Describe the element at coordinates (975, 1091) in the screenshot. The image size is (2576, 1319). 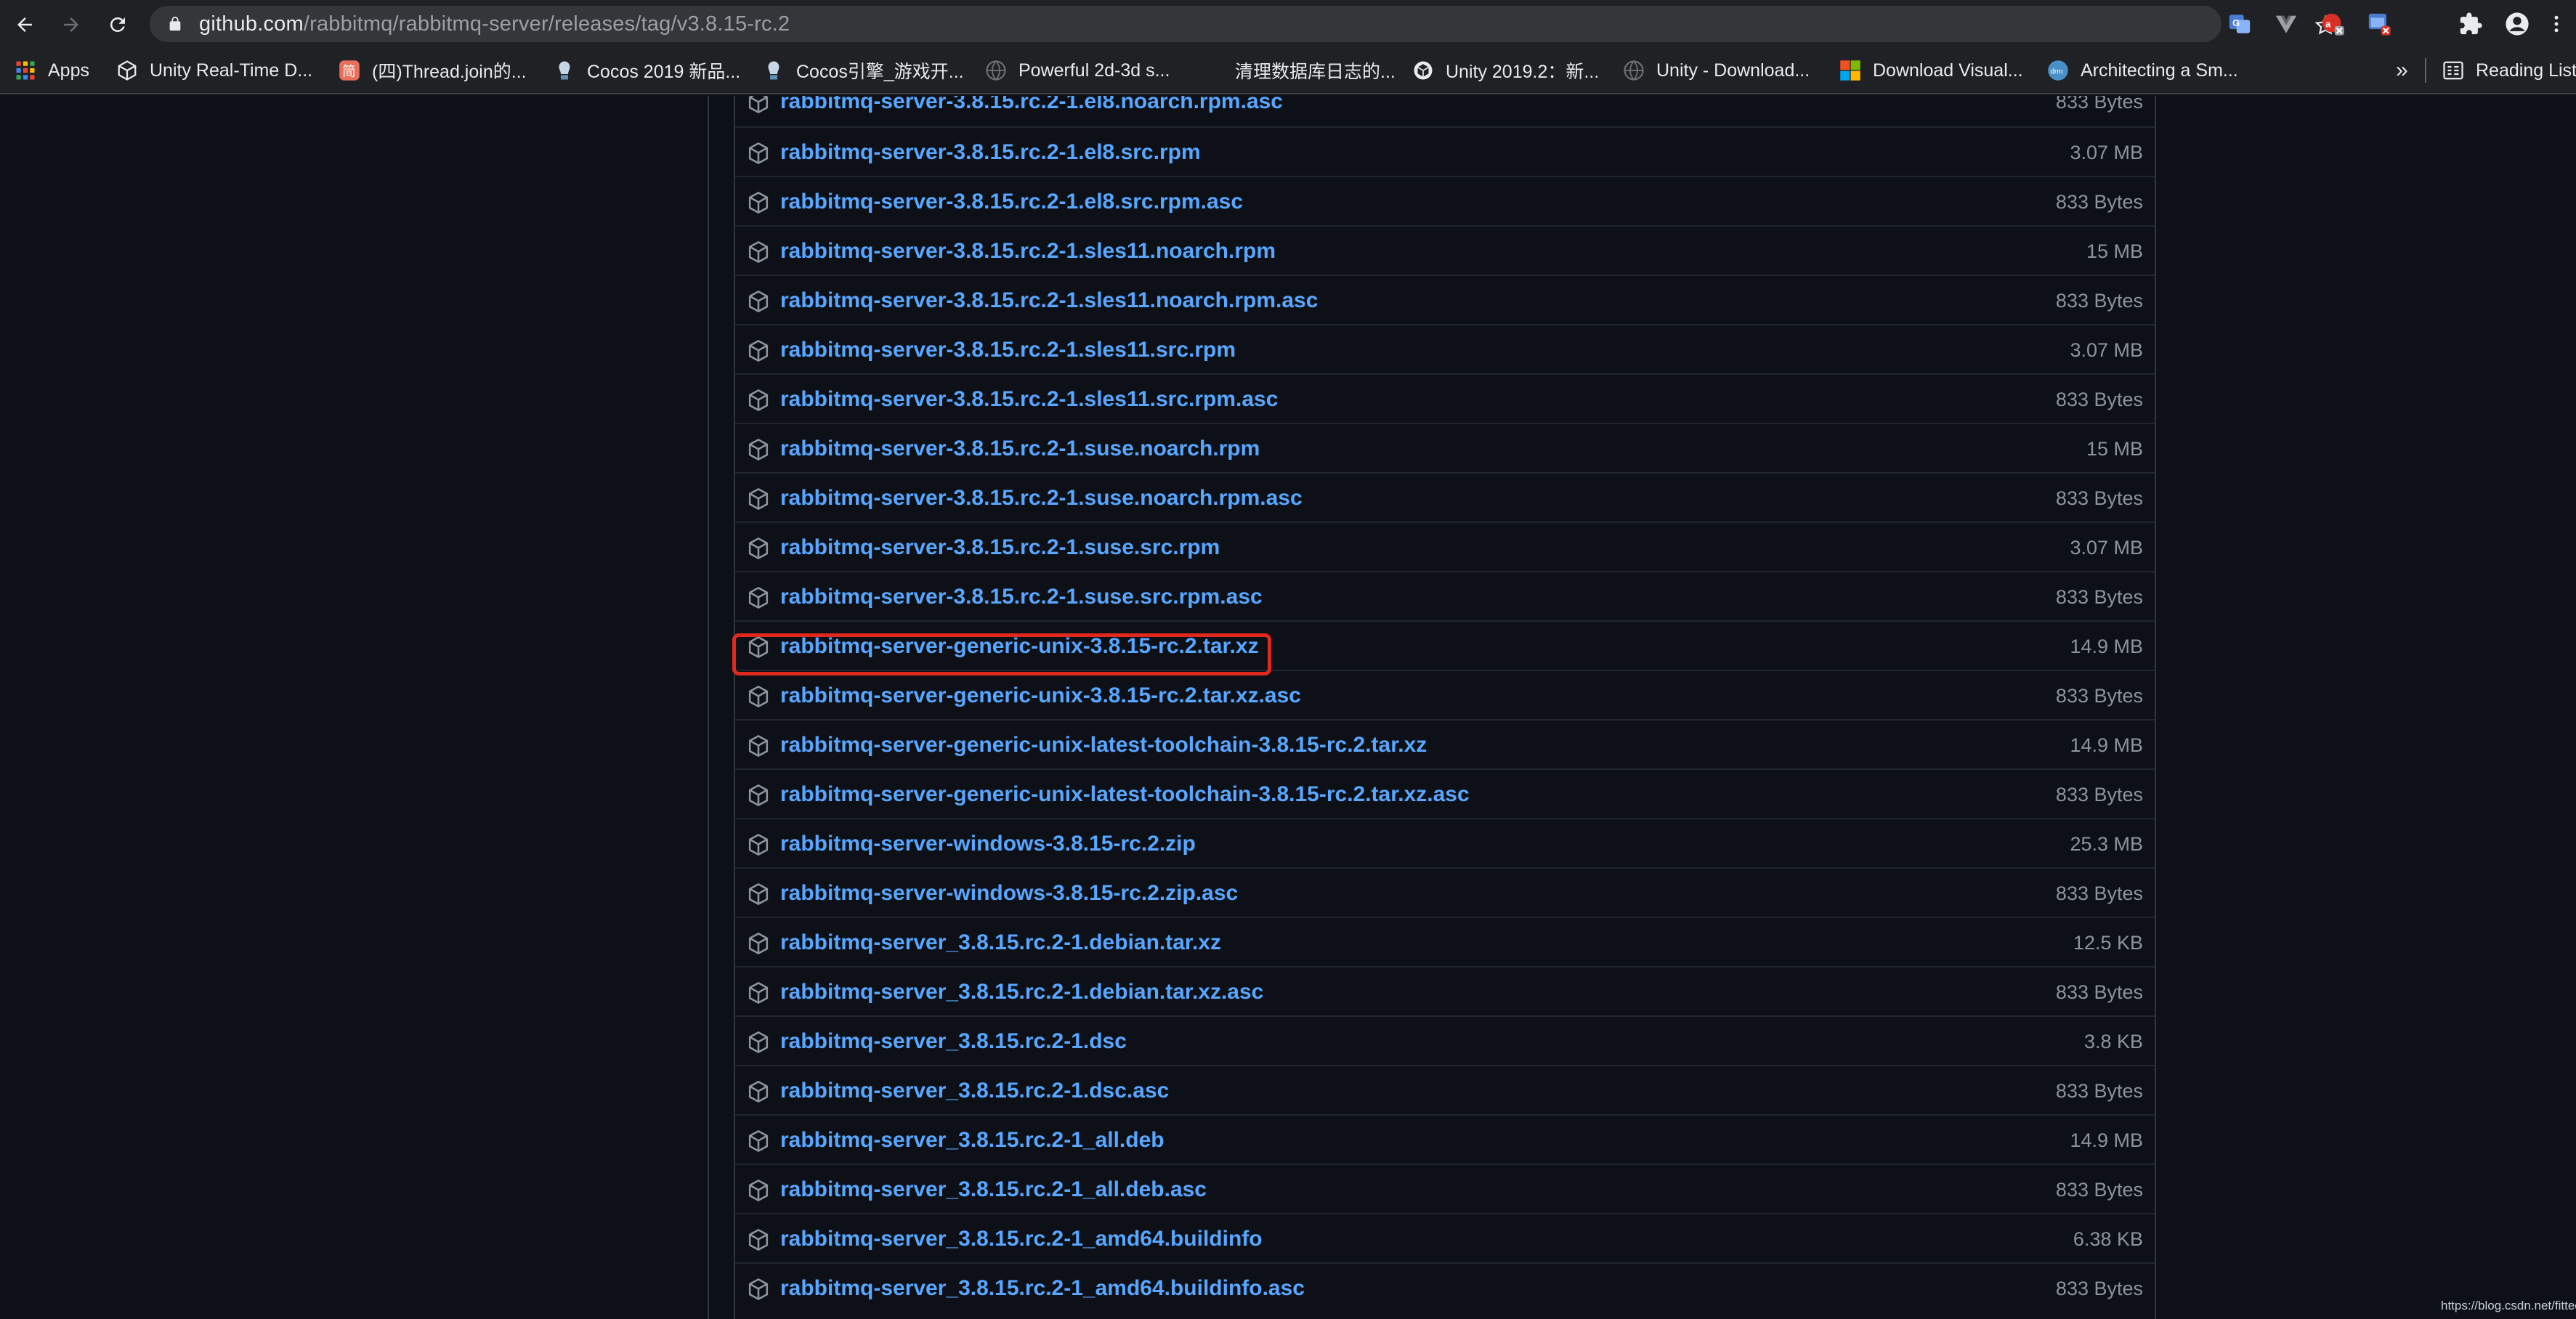
I see `asset-link: rabbitmq-server_3.8.15.rc.2-1.dsc.asc` at that location.